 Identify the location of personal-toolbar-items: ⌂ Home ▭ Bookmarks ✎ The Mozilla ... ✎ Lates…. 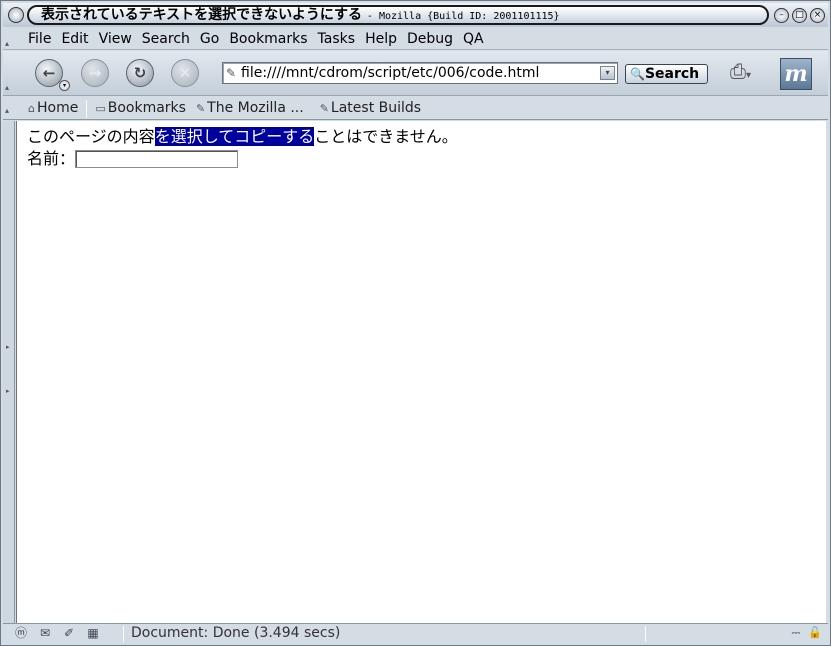
(224, 108).